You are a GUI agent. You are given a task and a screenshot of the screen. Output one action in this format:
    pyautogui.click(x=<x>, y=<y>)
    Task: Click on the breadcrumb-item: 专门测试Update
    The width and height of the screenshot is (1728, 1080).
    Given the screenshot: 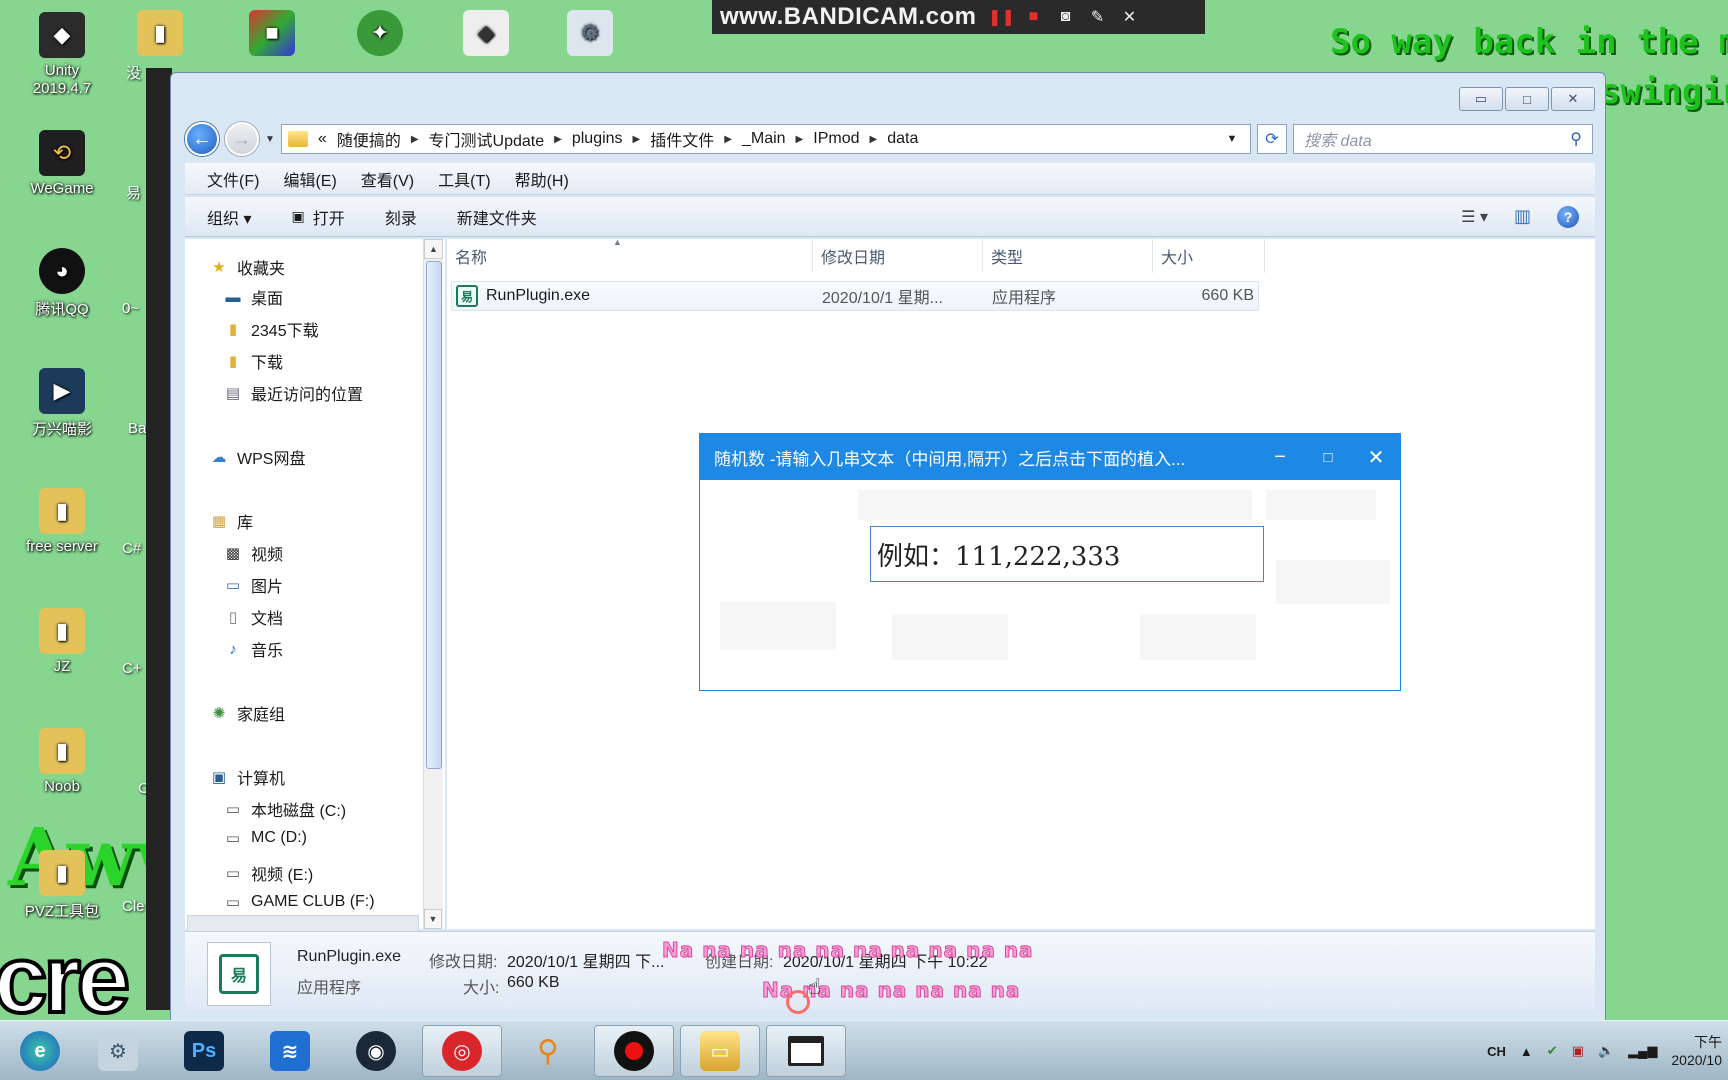 What is the action you would take?
    pyautogui.click(x=487, y=139)
    